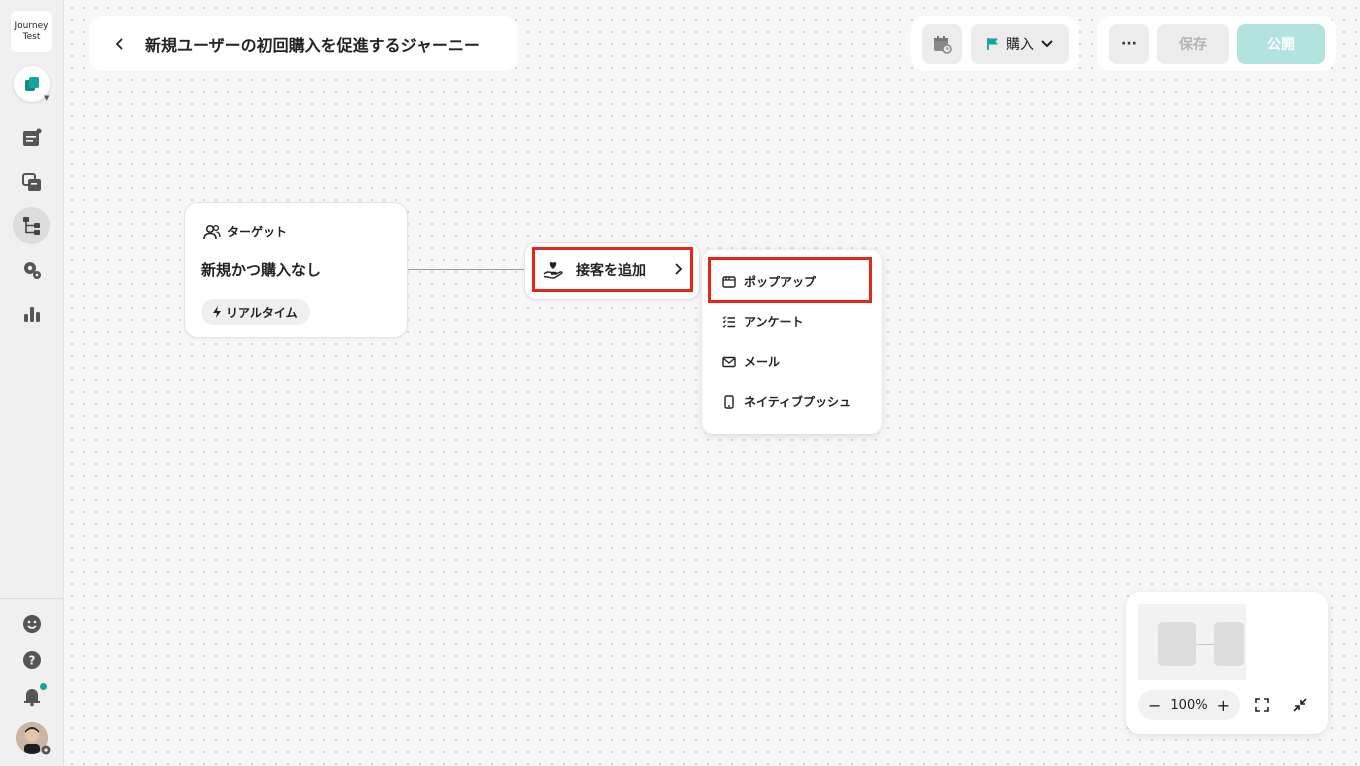 This screenshot has width=1360, height=766. I want to click on target-segment: 新規かつ購入なし, so click(261, 270).